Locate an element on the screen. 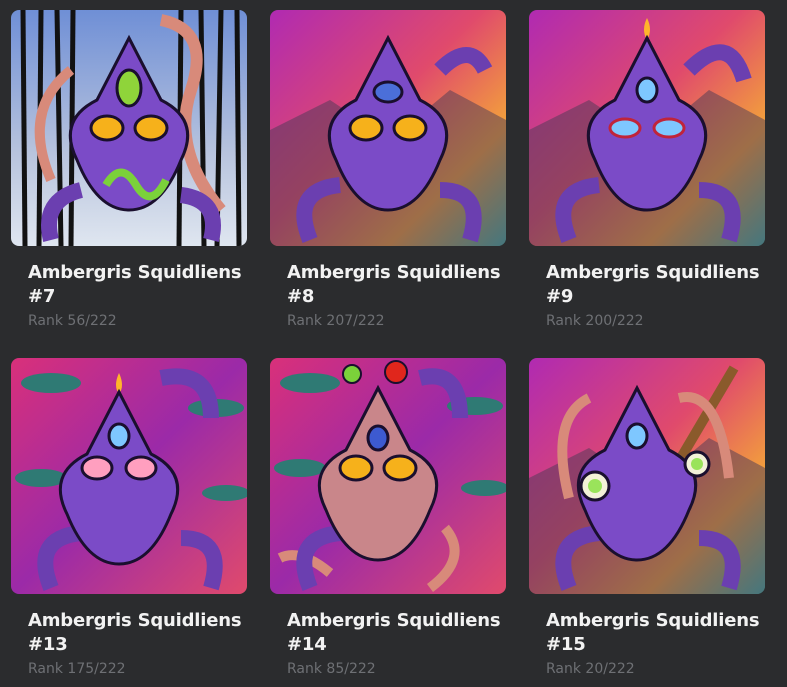 Image resolution: width=787 pixels, height=687 pixels. nft-title: Ambergris Squidliens #15 is located at coordinates (653, 633).